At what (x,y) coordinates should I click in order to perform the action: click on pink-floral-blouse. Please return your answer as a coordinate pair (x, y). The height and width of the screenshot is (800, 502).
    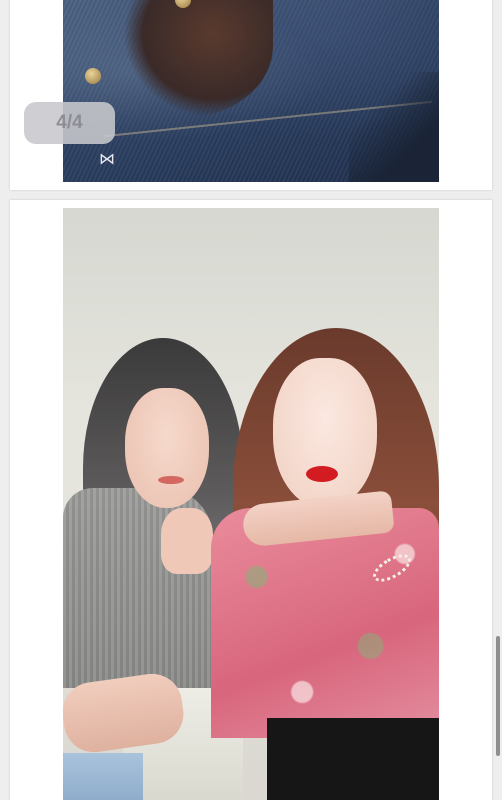
    Looking at the image, I should click on (325, 623).